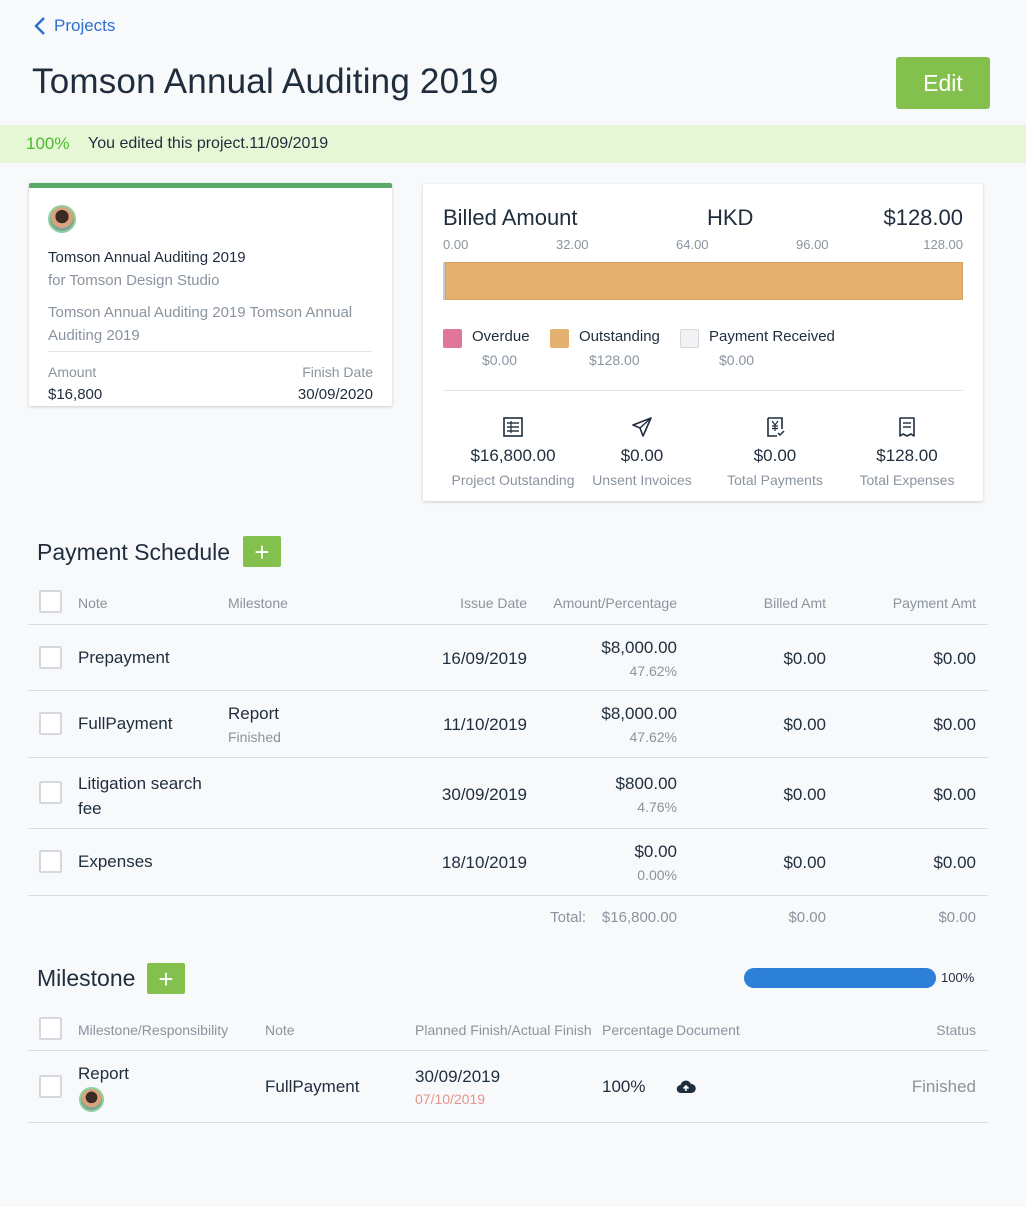 The height and width of the screenshot is (1207, 1026). Describe the element at coordinates (639, 917) in the screenshot. I see `total-amount: $16,800.00` at that location.